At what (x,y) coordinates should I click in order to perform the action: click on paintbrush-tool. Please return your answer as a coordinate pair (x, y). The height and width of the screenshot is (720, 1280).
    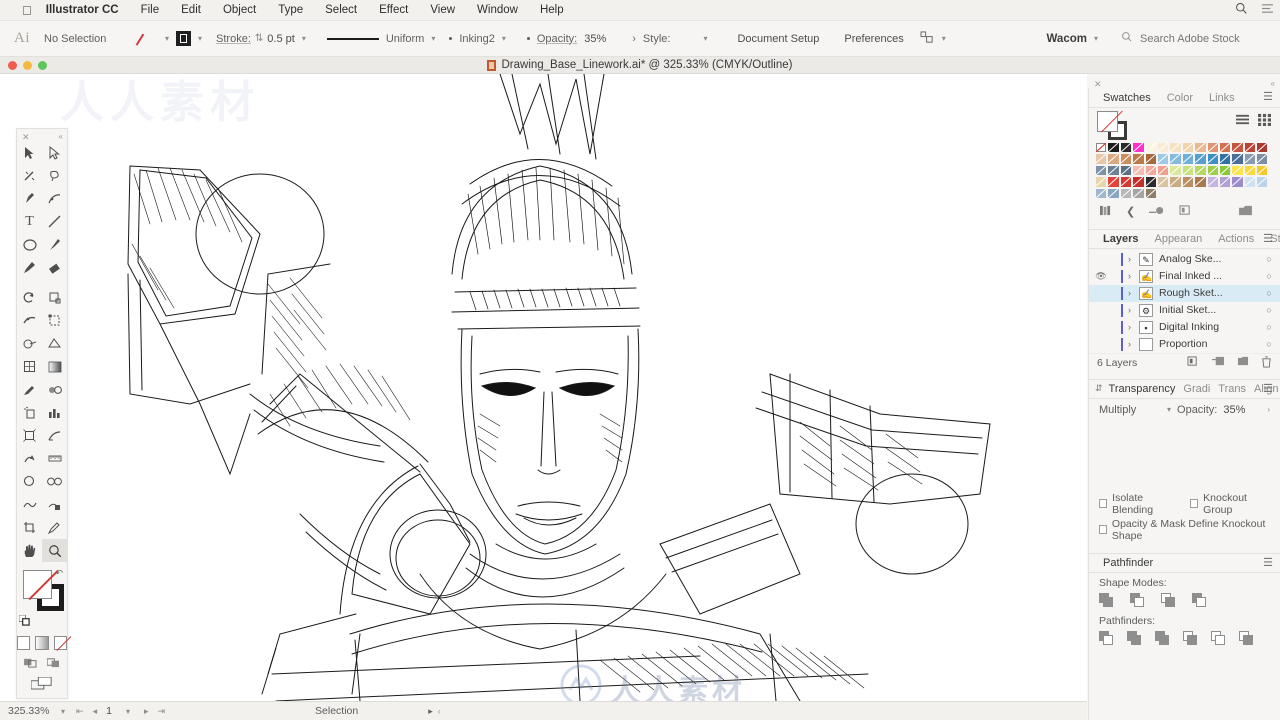
    Looking at the image, I should click on (54, 244).